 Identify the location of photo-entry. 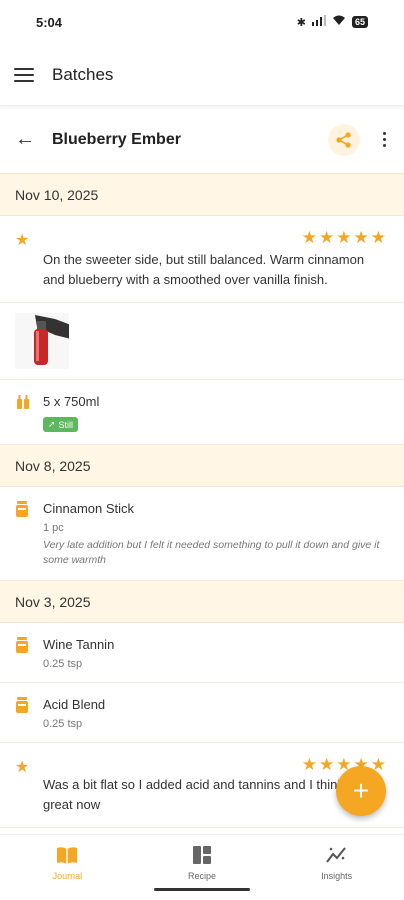
(202, 341).